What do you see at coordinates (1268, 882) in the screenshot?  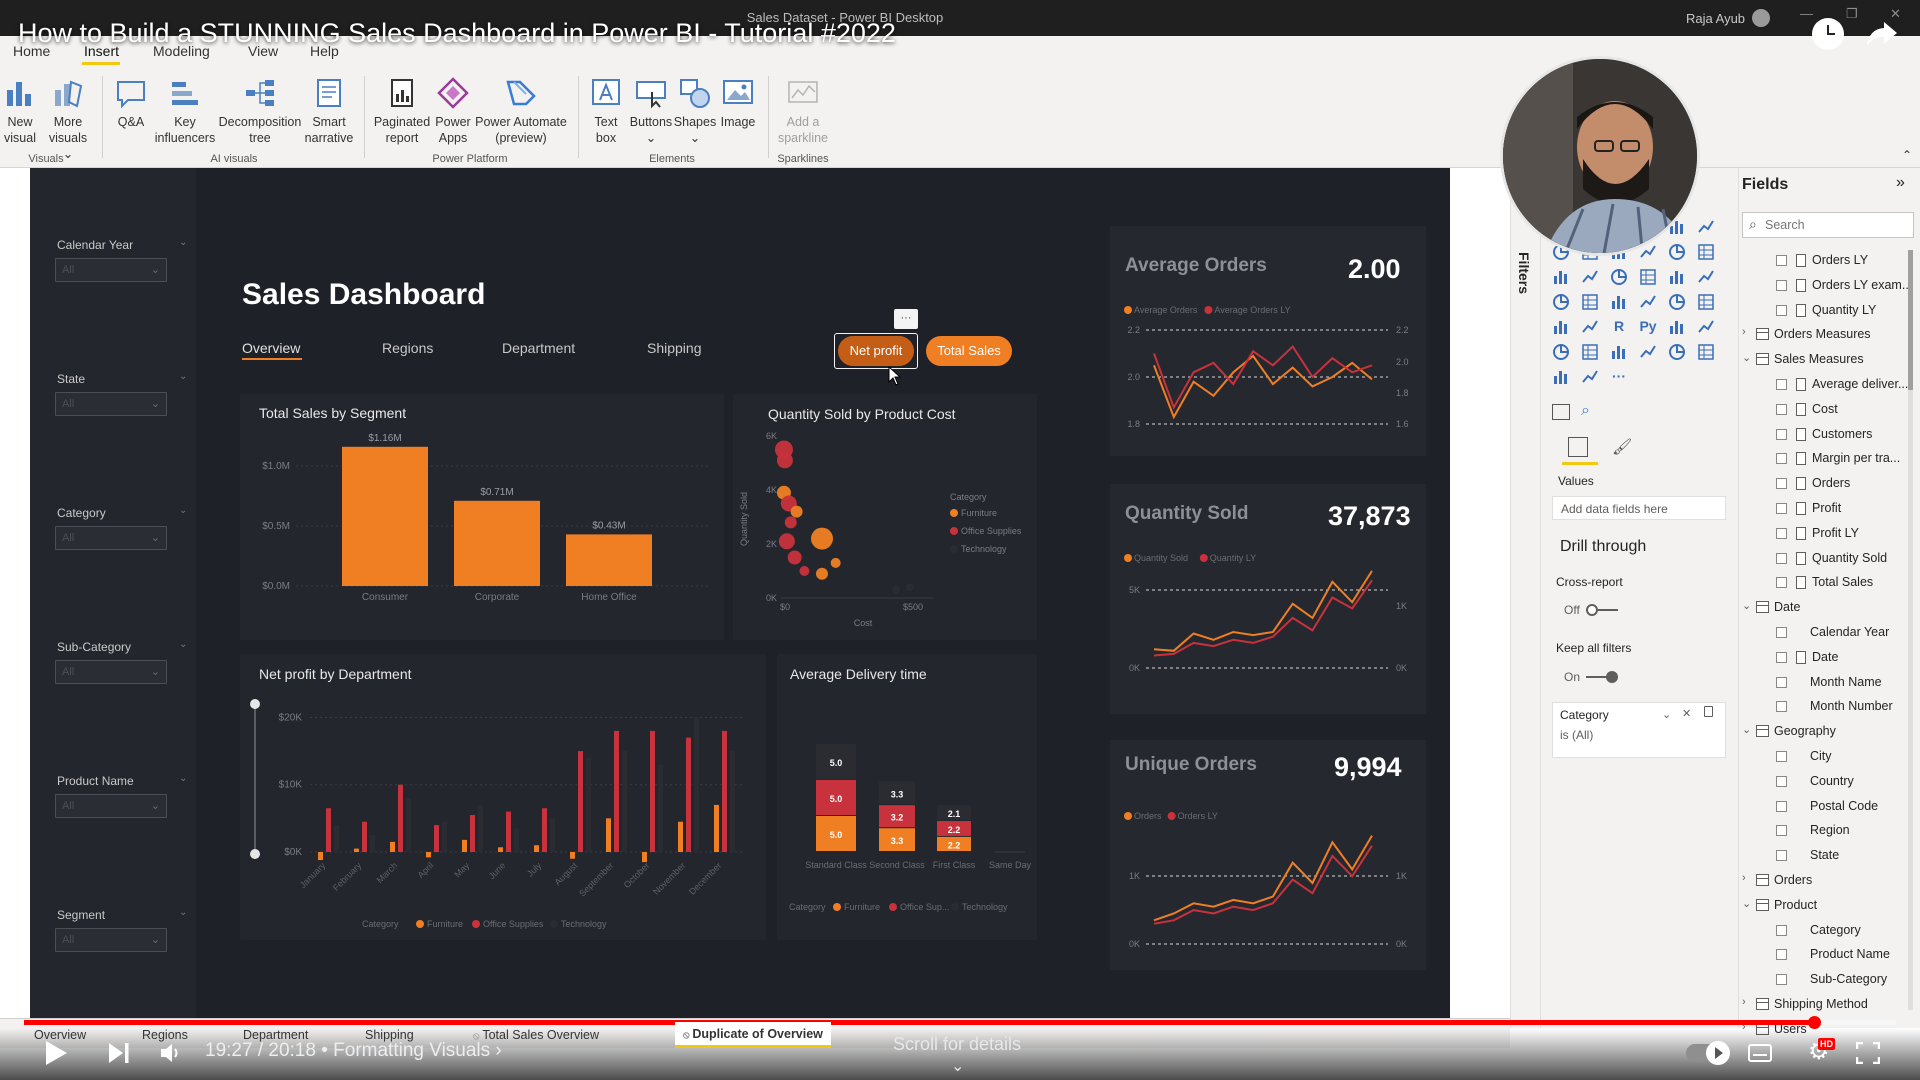 I see `unique-orders-line-chart: Orders Orders LY 0K 1K 0K 1K` at bounding box center [1268, 882].